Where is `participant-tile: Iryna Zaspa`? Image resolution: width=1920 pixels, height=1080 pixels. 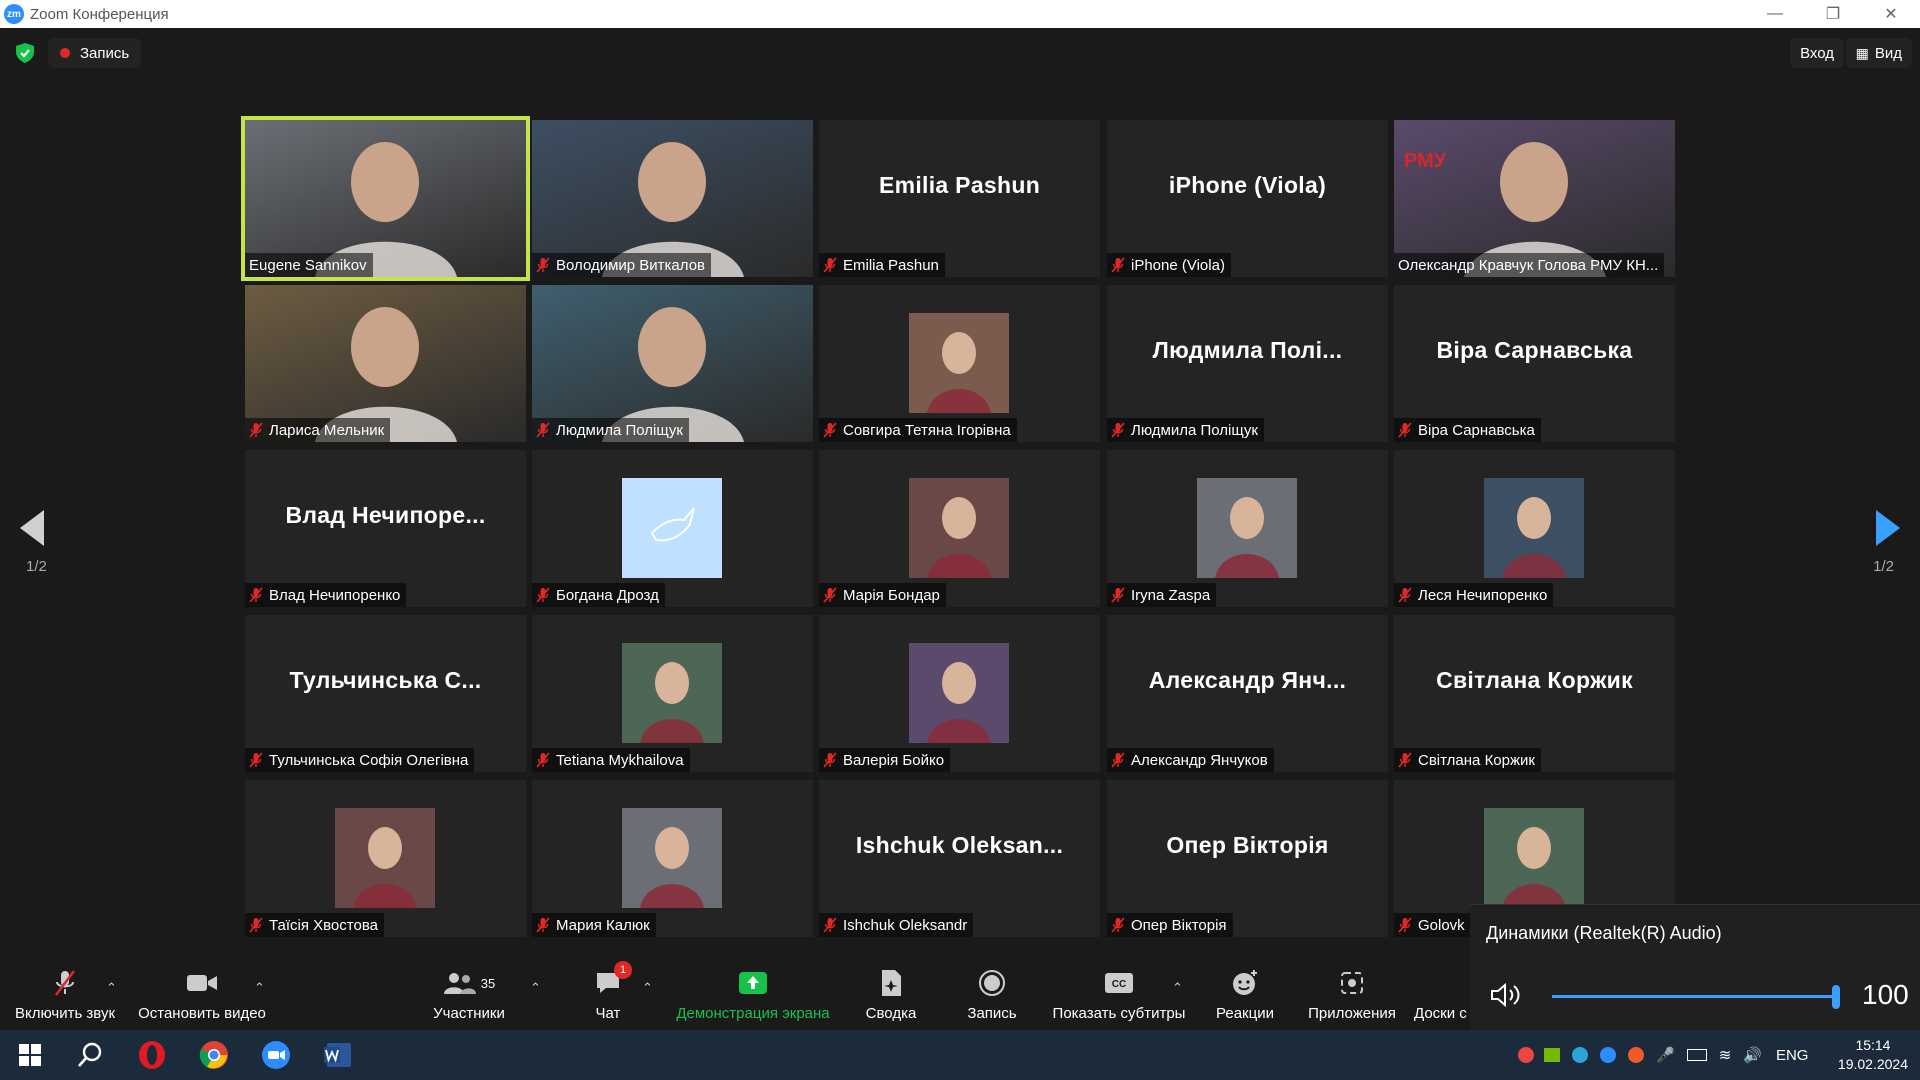 participant-tile: Iryna Zaspa is located at coordinates (1247, 528).